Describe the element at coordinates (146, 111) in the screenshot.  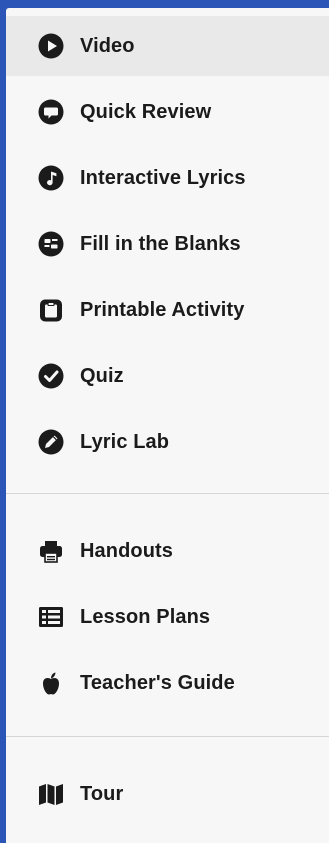
I see `menu-item-label: Quick Review` at that location.